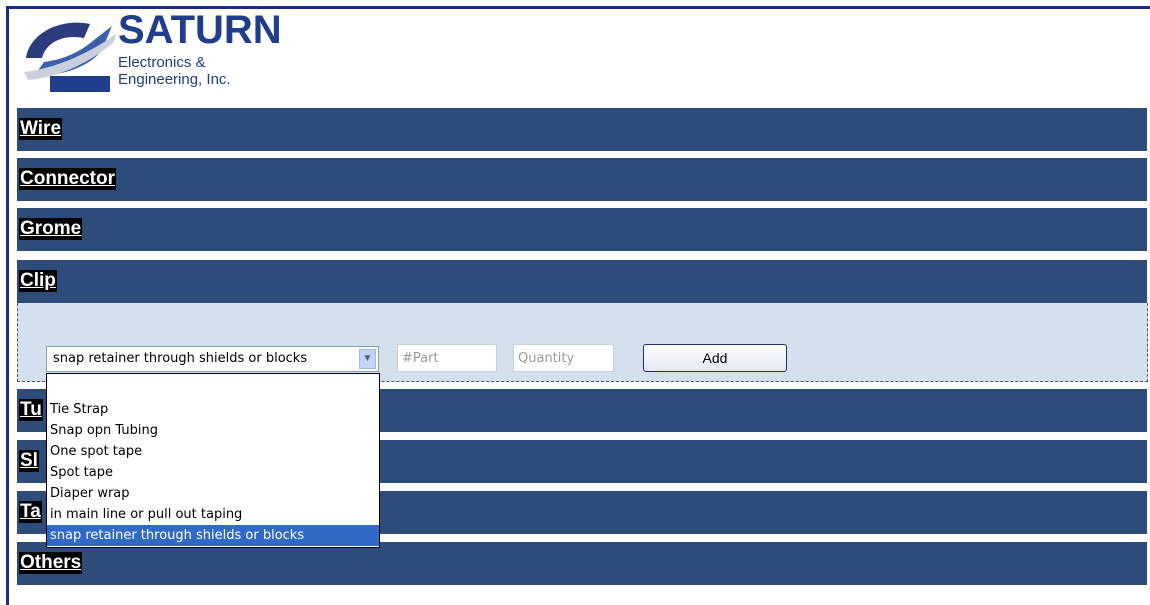  Describe the element at coordinates (174, 79) in the screenshot. I see `logo-subtitle-line2: Engineering, Inc.` at that location.